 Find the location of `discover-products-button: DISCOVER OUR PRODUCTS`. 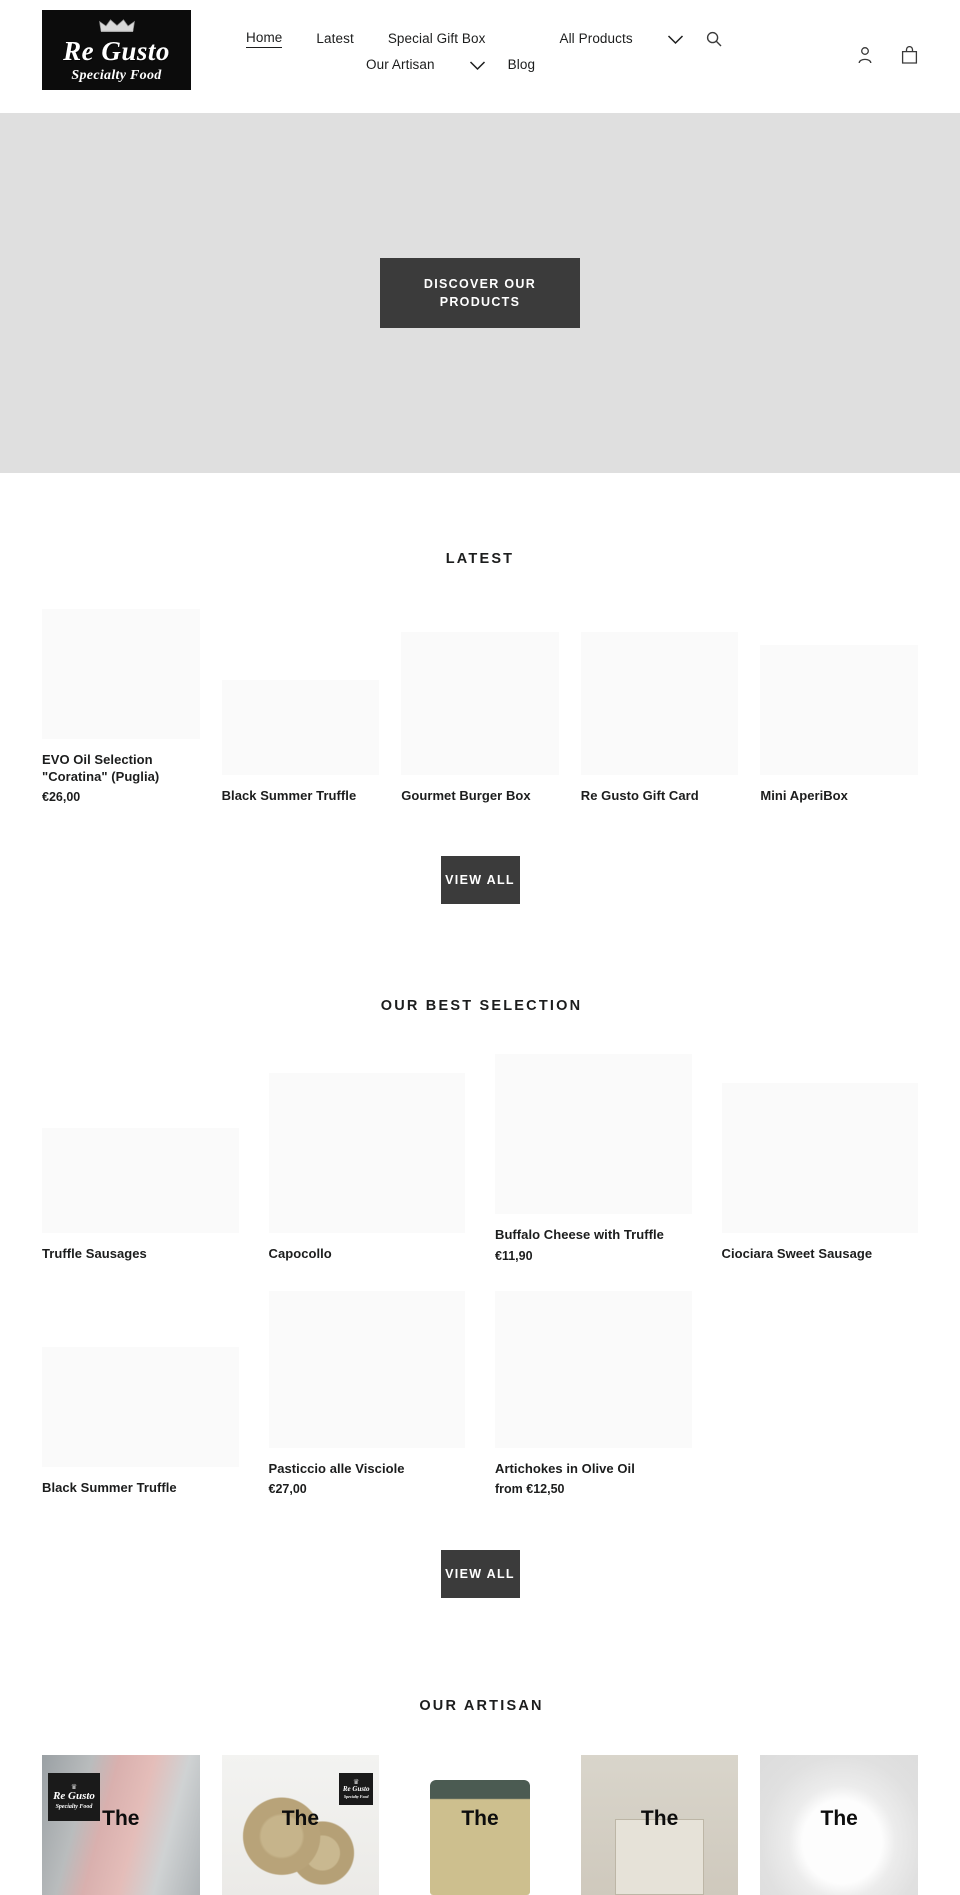

discover-products-button: DISCOVER OUR PRODUCTS is located at coordinates (480, 293).